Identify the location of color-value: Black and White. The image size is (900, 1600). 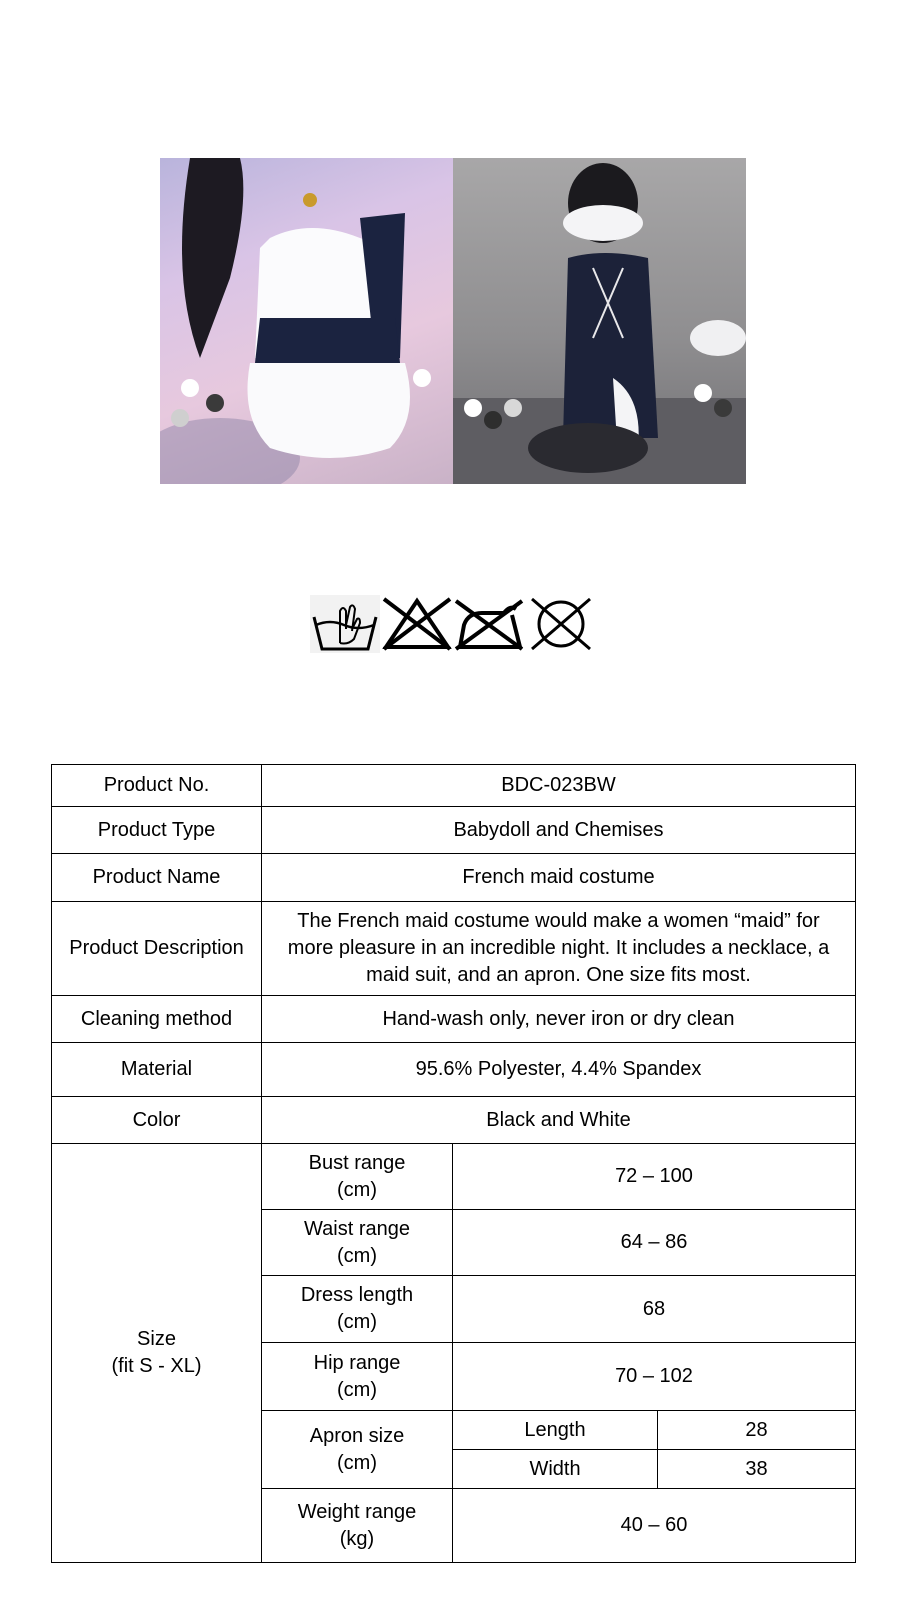
(558, 1120).